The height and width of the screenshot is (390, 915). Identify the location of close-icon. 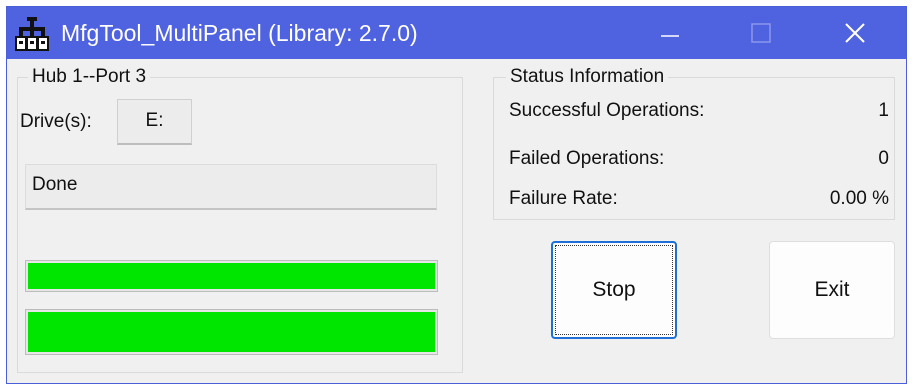
(855, 33).